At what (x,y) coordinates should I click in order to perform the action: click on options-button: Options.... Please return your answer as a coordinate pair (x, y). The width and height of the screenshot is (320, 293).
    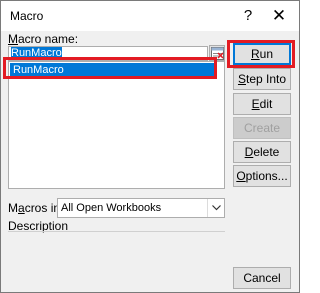
    Looking at the image, I should click on (262, 176).